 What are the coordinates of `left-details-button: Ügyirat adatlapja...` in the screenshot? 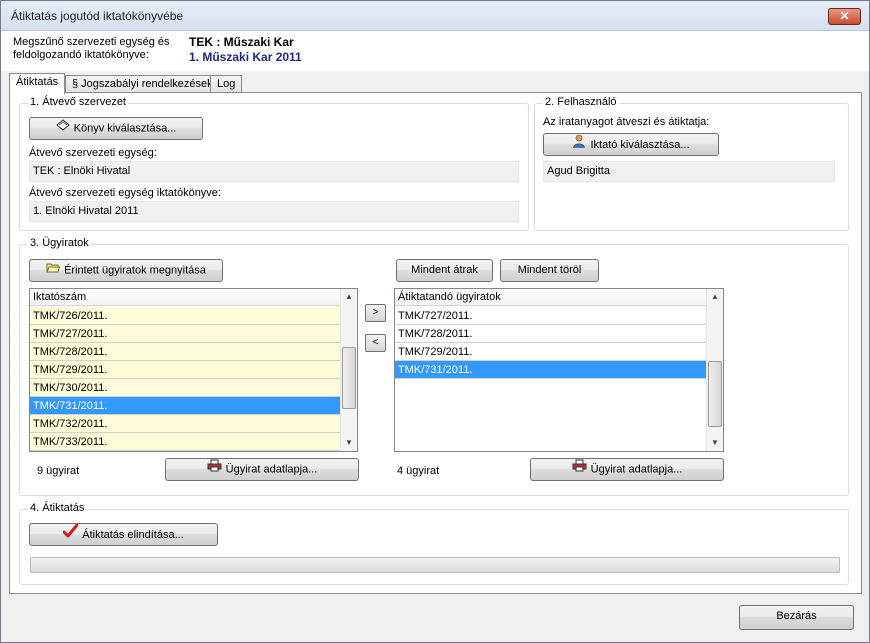 It's located at (262, 469).